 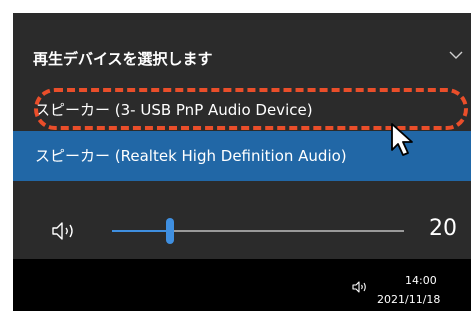 I want to click on device-option-label: スピーカー (3- USB PnP Audio Device), so click(x=174, y=110).